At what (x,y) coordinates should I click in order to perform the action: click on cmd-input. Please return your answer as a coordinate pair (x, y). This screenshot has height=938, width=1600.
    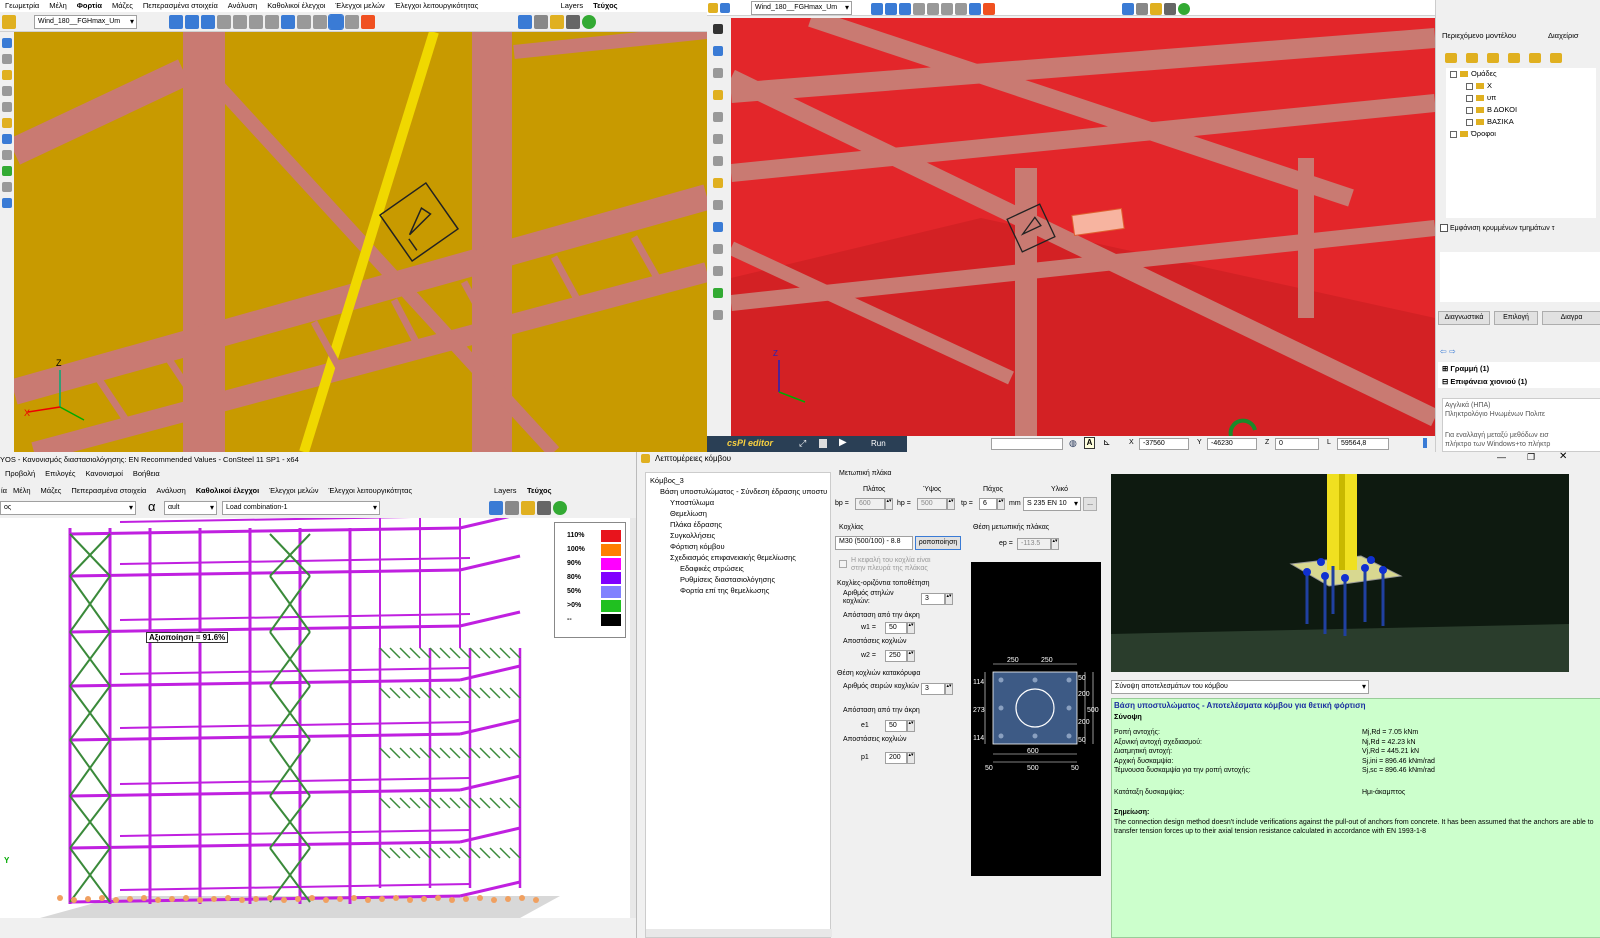
    Looking at the image, I should click on (1027, 444).